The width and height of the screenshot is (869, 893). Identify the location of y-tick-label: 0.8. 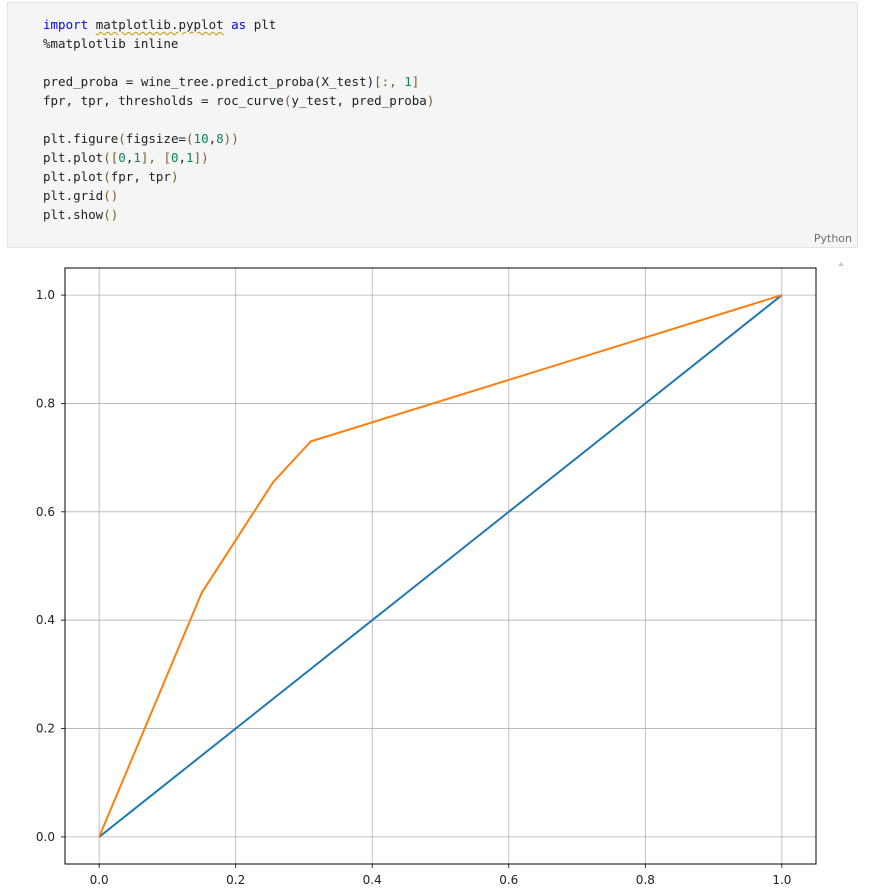
(45, 403).